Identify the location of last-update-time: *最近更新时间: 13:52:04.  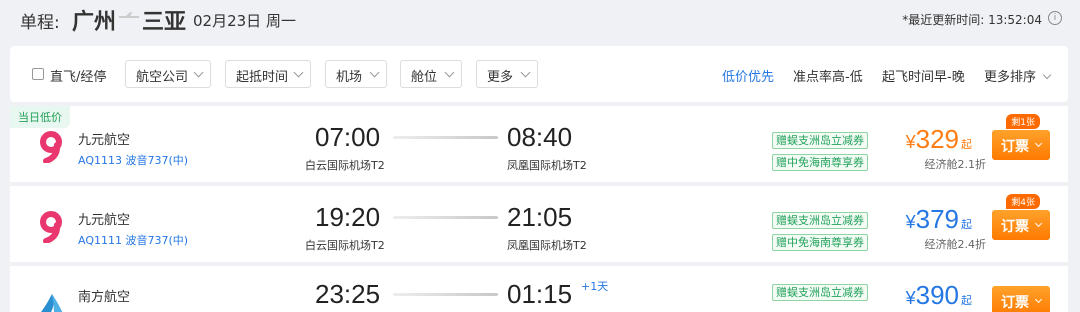
(972, 20).